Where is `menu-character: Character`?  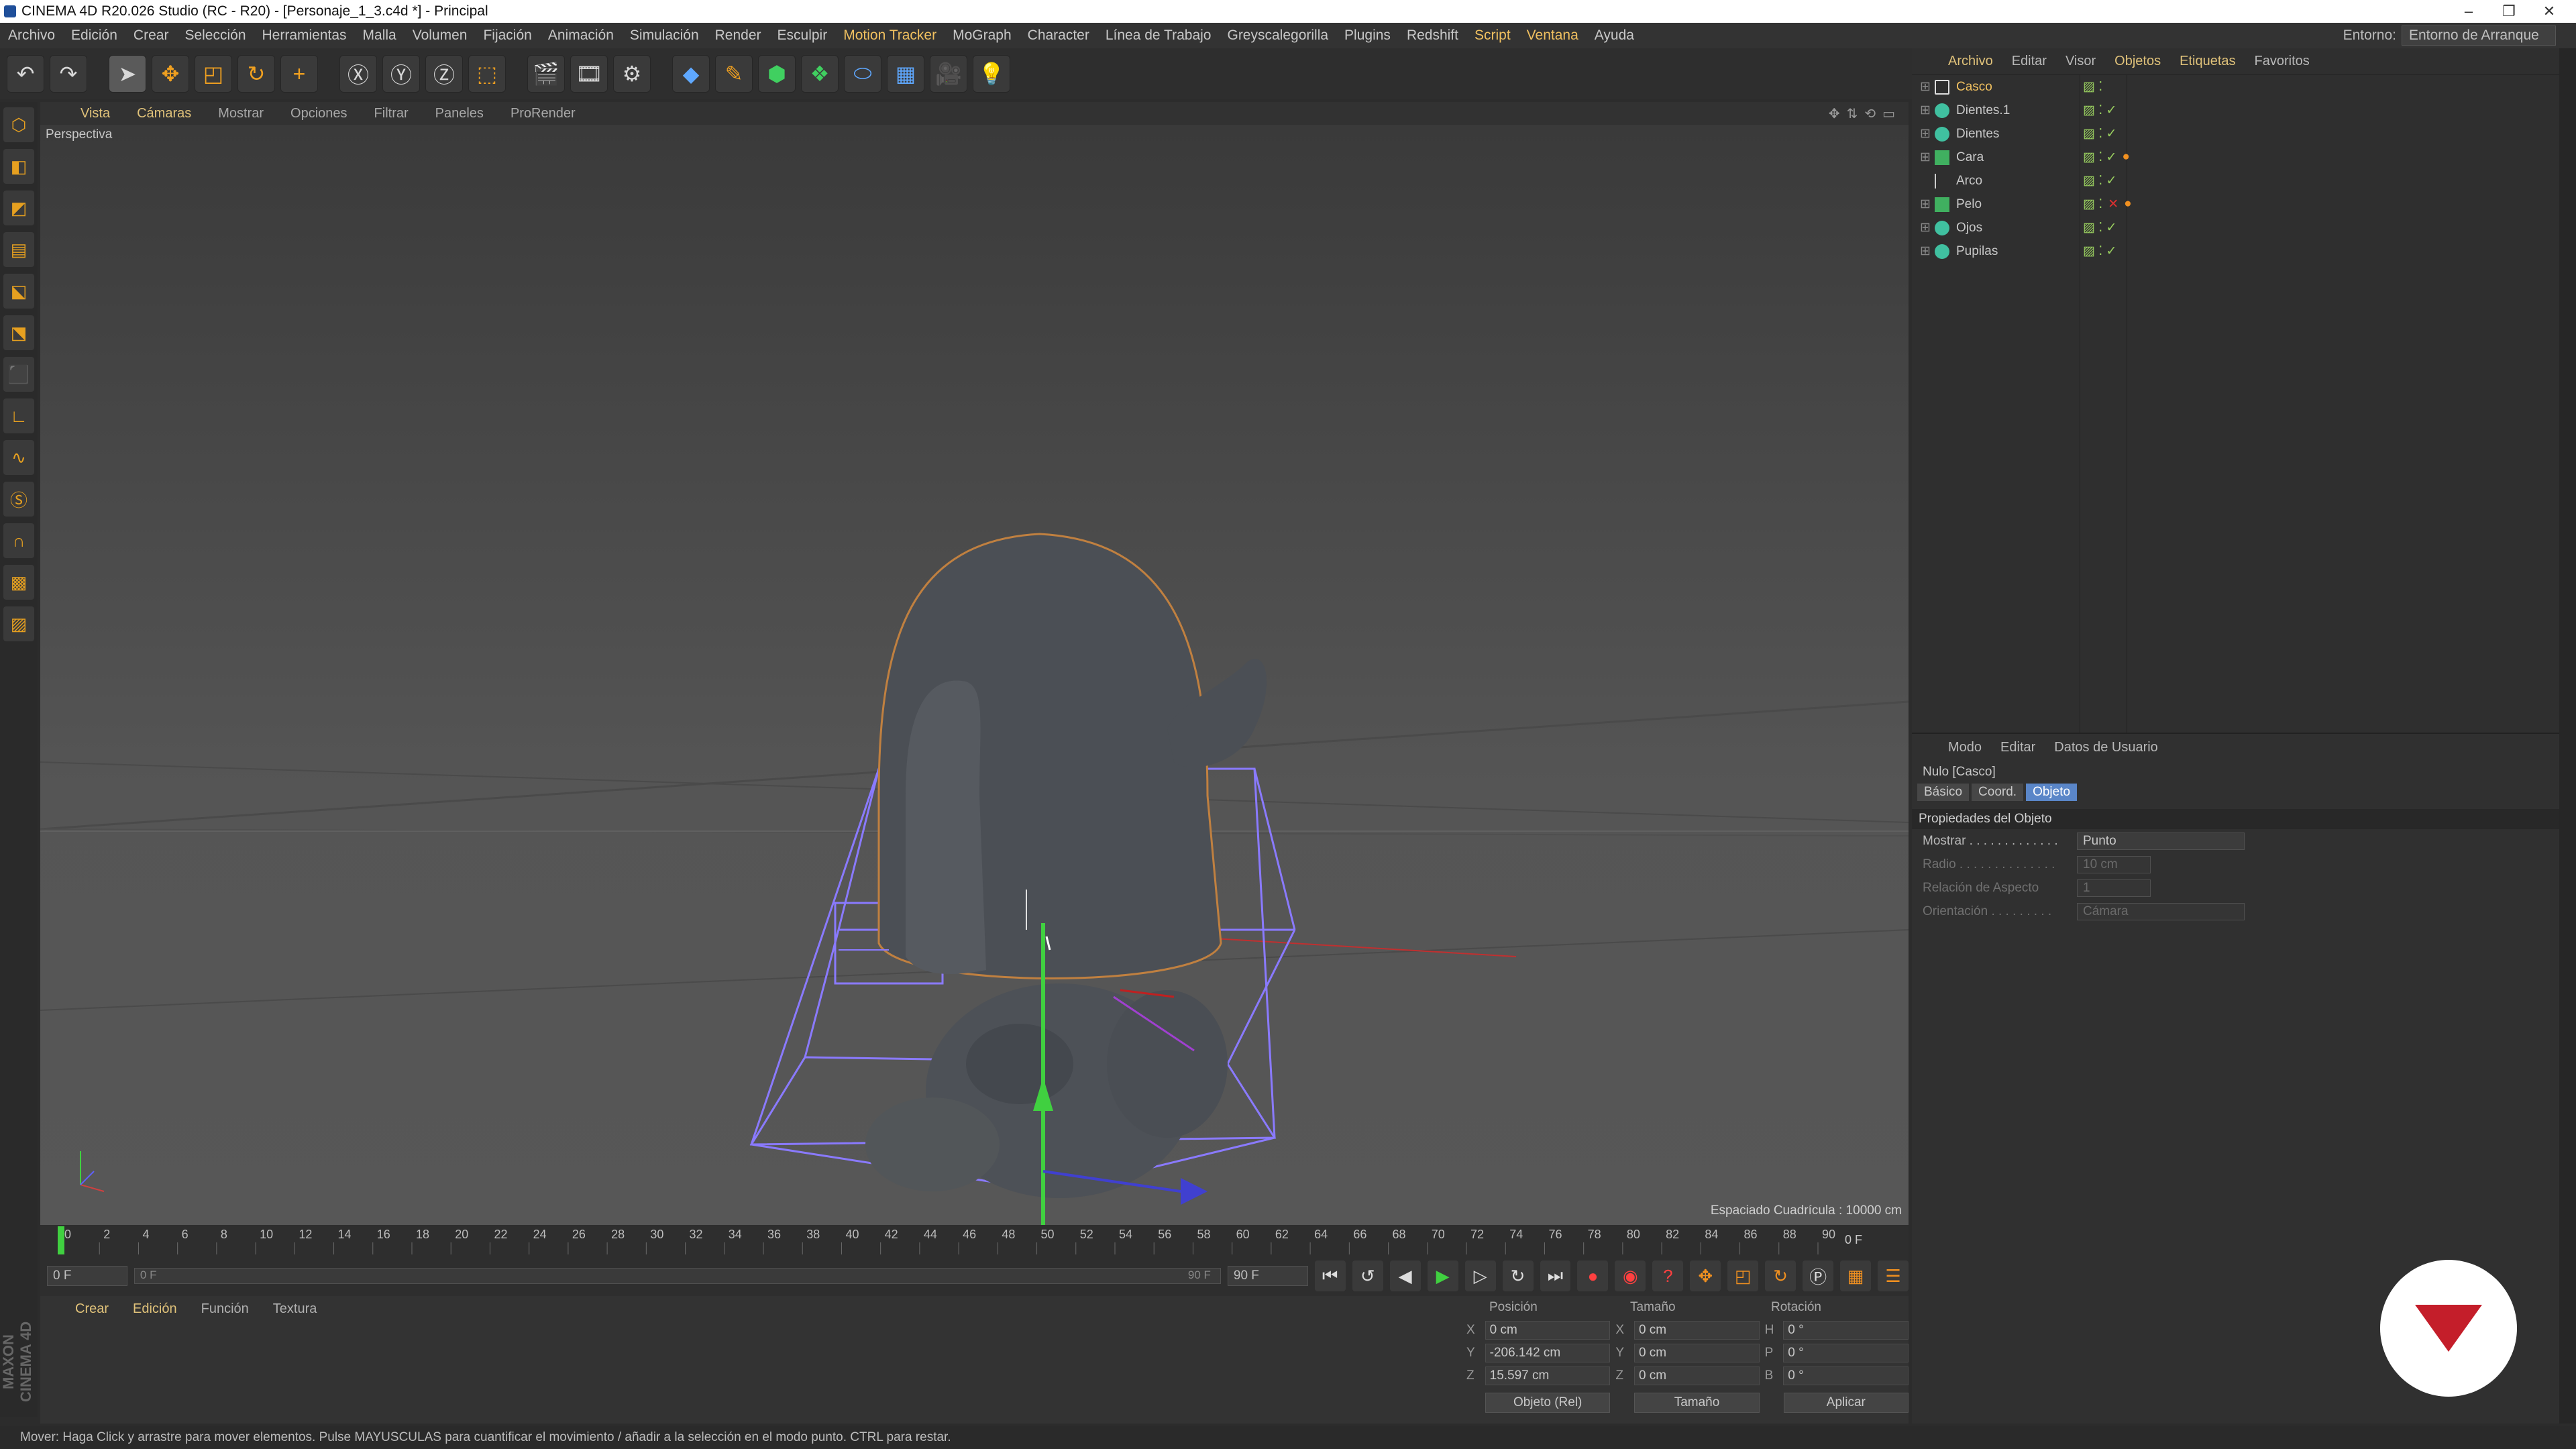 menu-character: Character is located at coordinates (1058, 36).